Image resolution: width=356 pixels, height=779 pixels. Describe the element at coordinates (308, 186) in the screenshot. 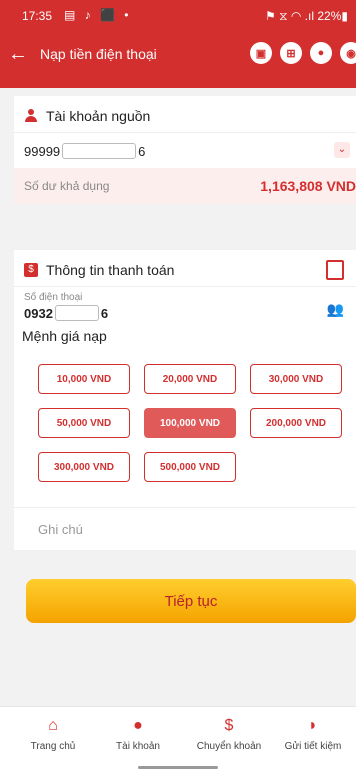

I see `balance-value: 1,163,808 VND` at that location.